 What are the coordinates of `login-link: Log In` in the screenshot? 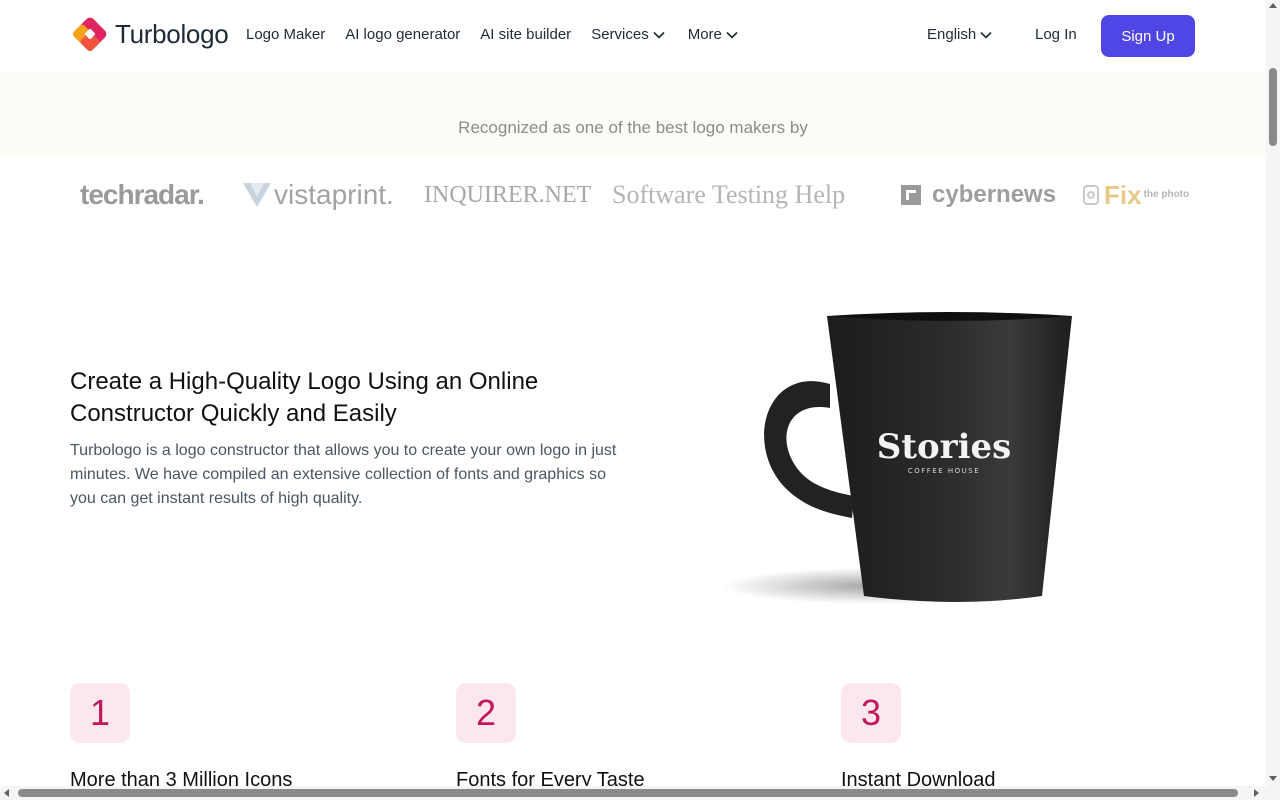 It's located at (1056, 34).